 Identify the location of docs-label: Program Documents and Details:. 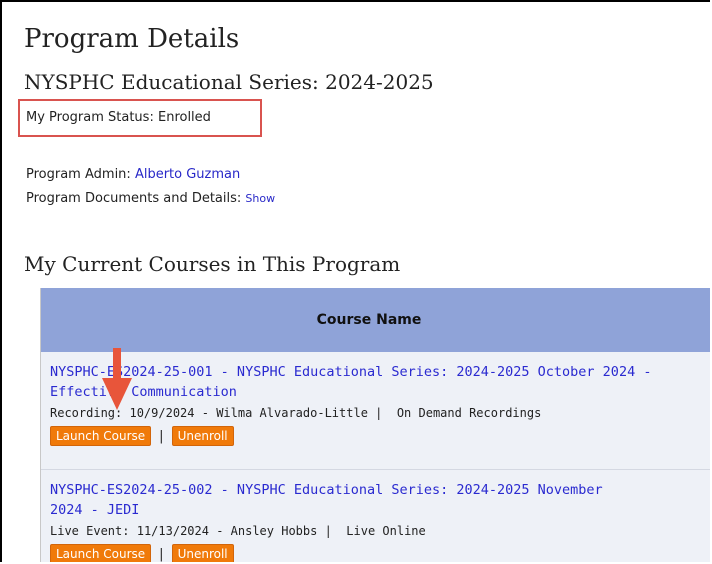
(134, 198).